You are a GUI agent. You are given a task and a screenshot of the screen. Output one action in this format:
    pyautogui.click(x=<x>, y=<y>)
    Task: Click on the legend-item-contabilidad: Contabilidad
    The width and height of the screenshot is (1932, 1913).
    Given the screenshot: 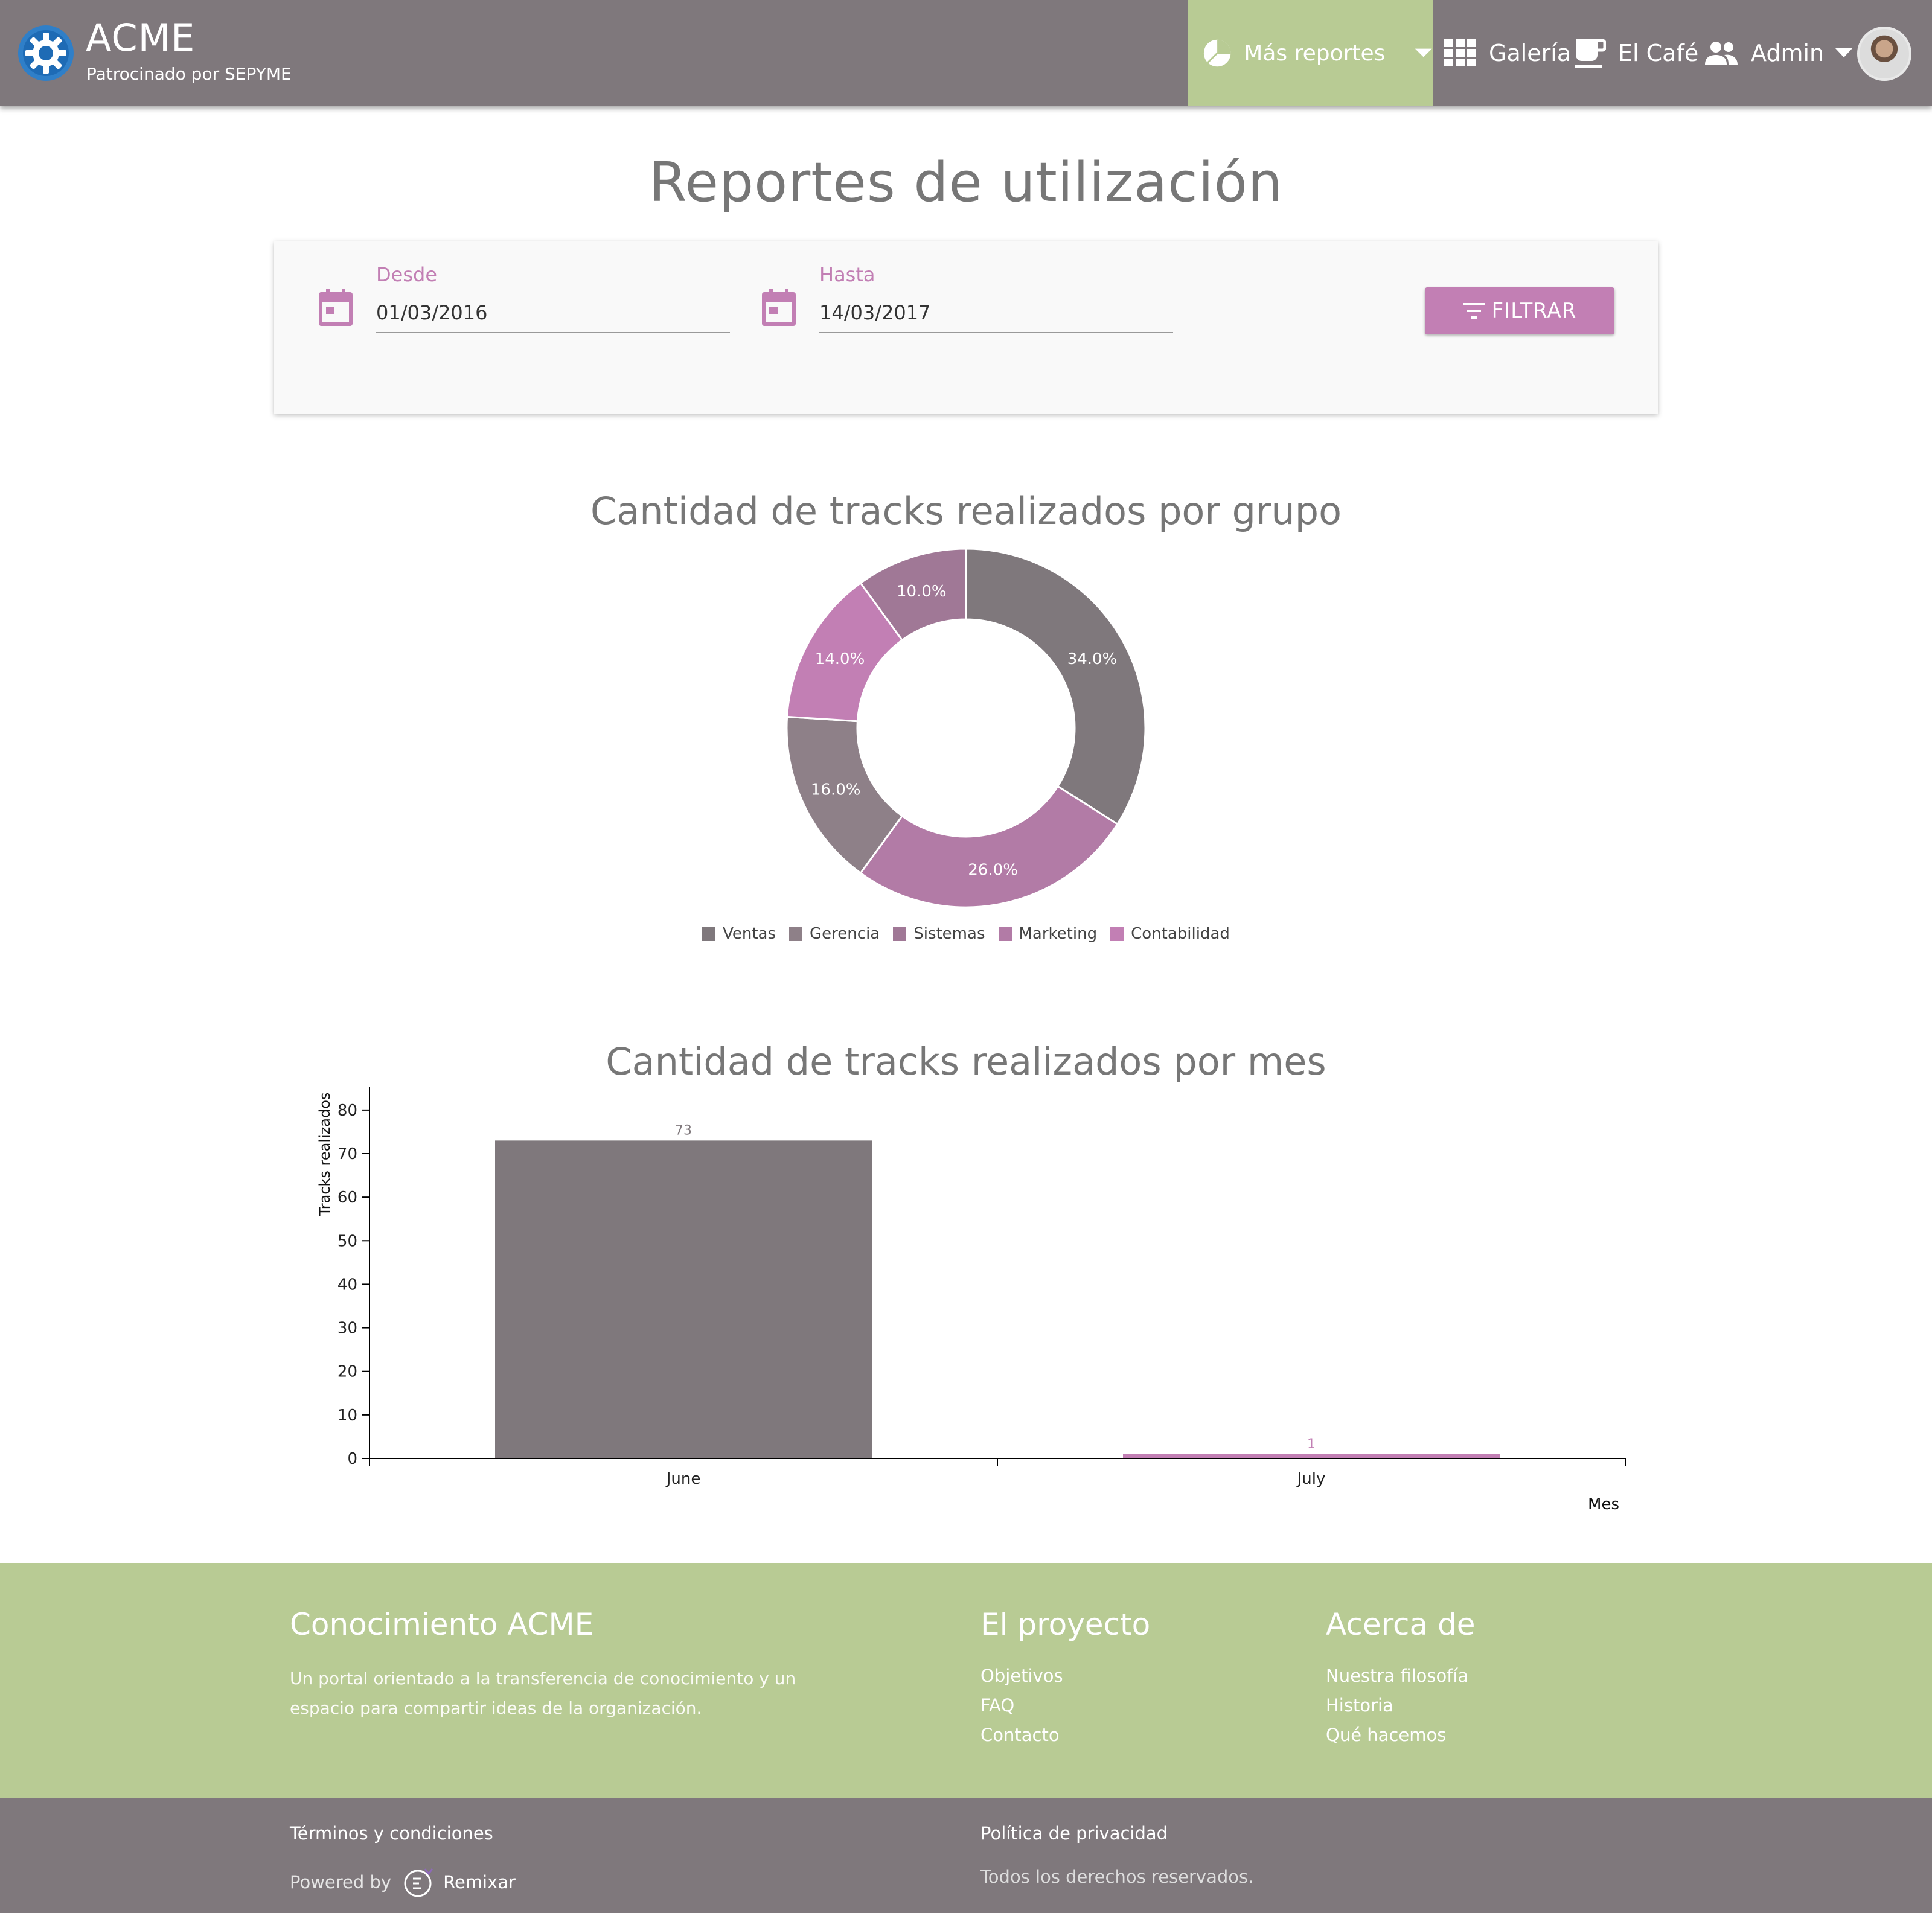 What is the action you would take?
    pyautogui.click(x=1170, y=934)
    